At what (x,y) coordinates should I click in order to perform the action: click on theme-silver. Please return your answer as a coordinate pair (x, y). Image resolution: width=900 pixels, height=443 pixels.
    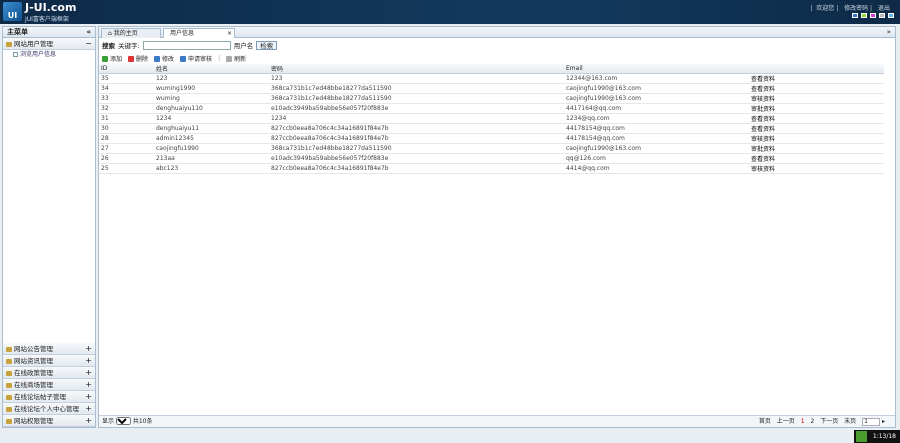
    Looking at the image, I should click on (882, 15).